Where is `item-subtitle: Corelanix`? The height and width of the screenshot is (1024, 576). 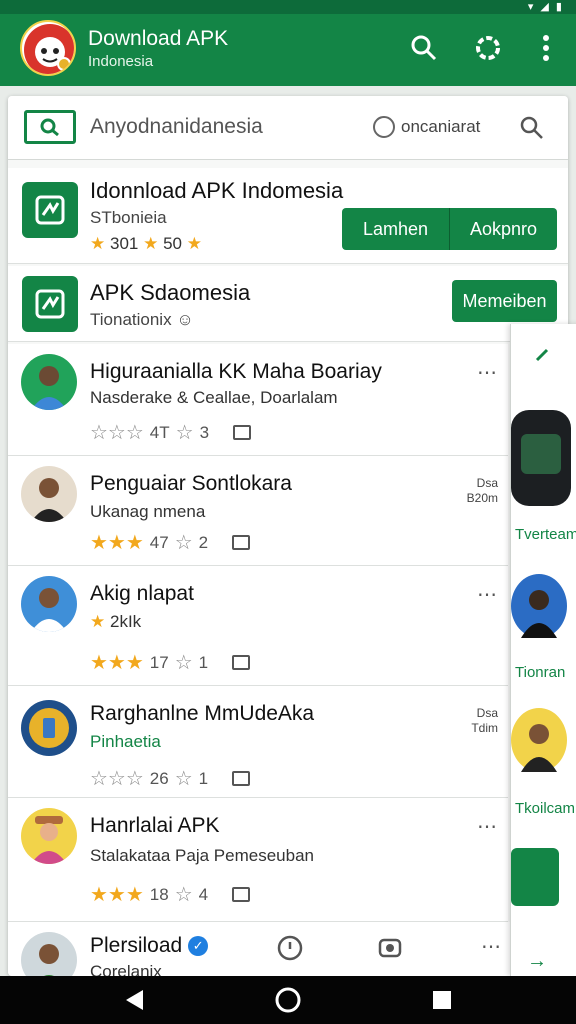 item-subtitle: Corelanix is located at coordinates (126, 969).